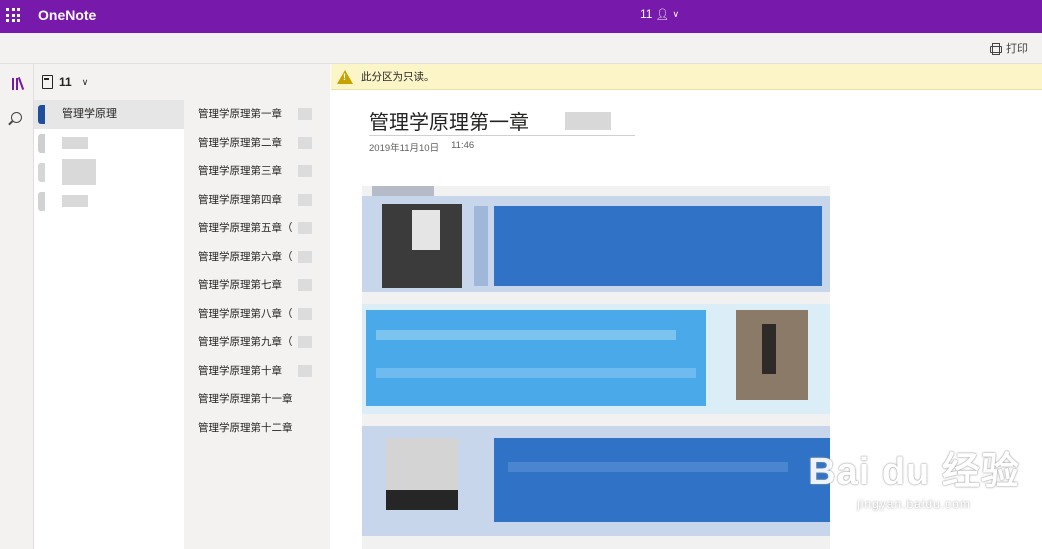 Image resolution: width=1042 pixels, height=549 pixels. What do you see at coordinates (404, 148) in the screenshot?
I see `page-date: 2019年11月10日` at bounding box center [404, 148].